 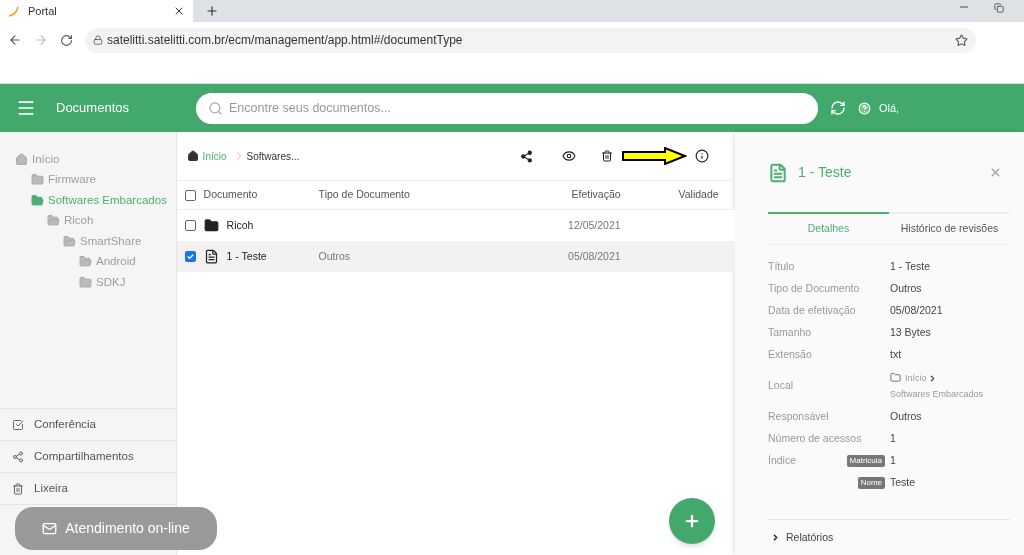 I want to click on index-tag: Matricula, so click(x=865, y=461).